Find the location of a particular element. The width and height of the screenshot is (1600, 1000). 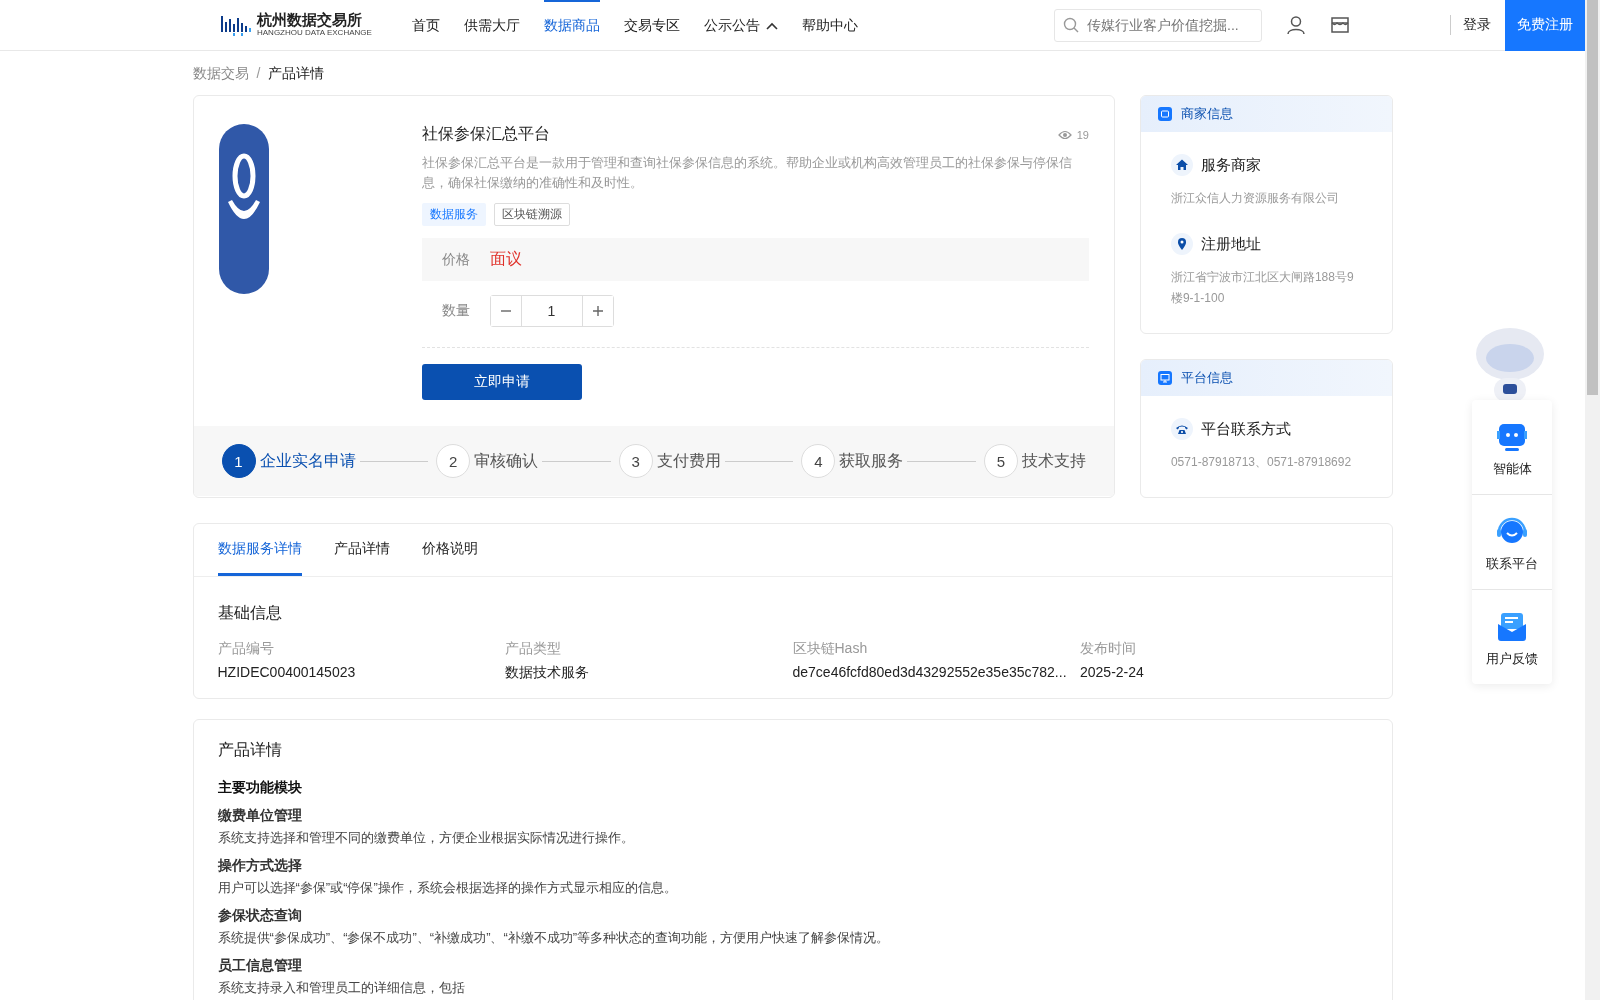

home-icon is located at coordinates (1181, 165).